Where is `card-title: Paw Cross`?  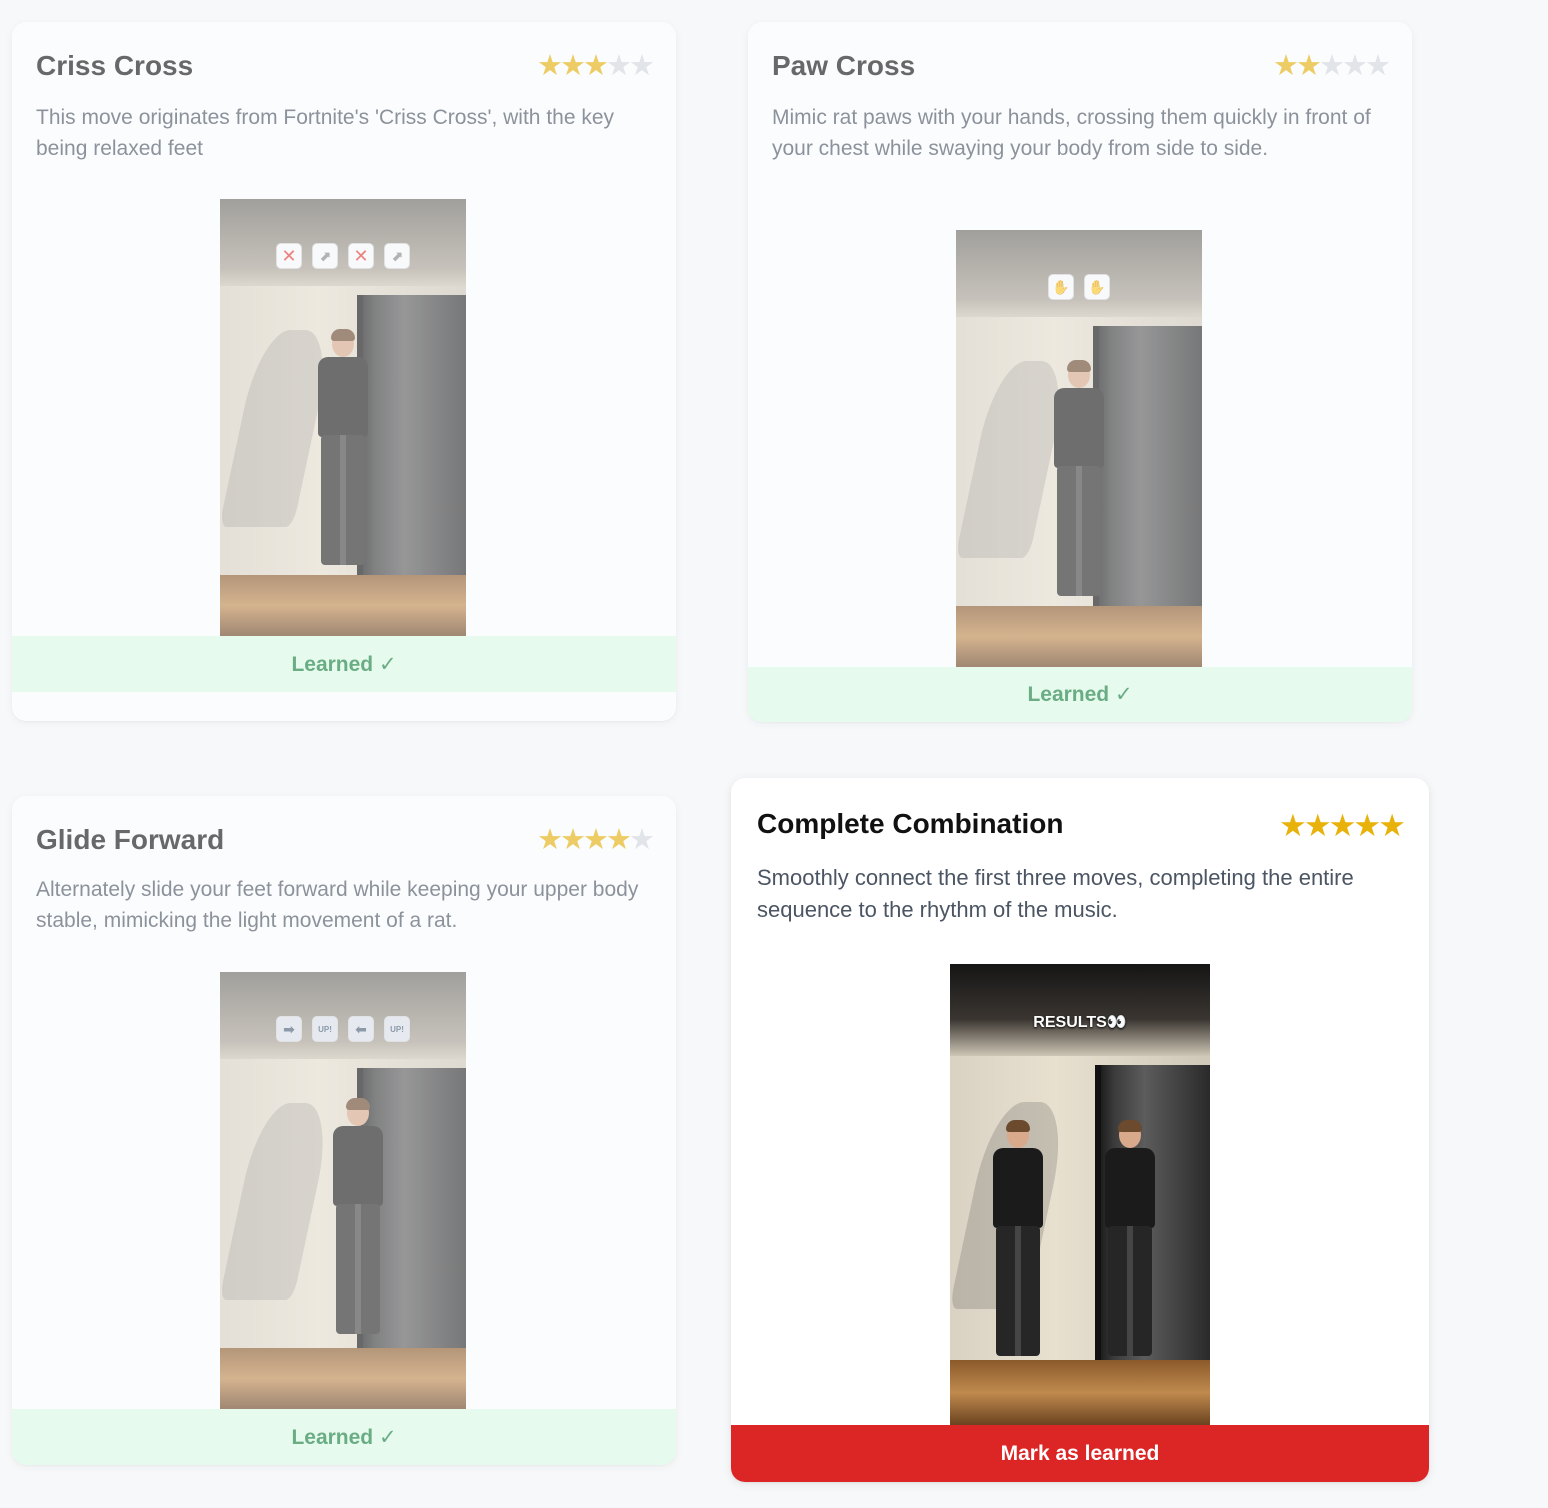
card-title: Paw Cross is located at coordinates (844, 65).